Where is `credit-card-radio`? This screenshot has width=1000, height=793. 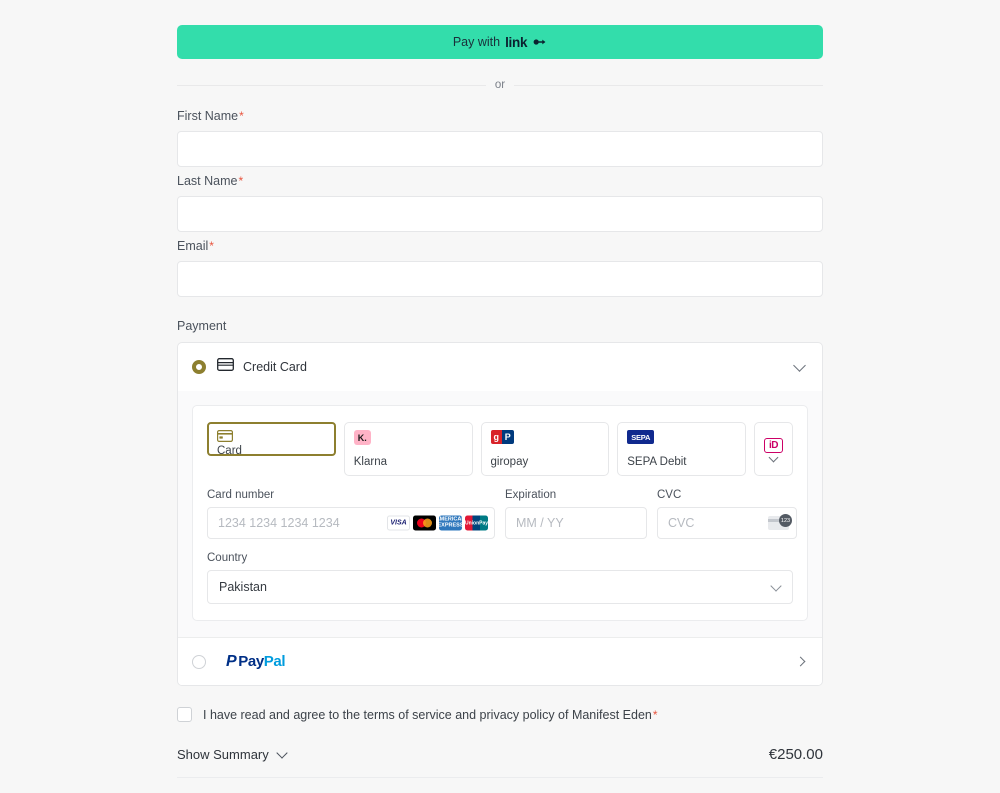
credit-card-radio is located at coordinates (199, 367).